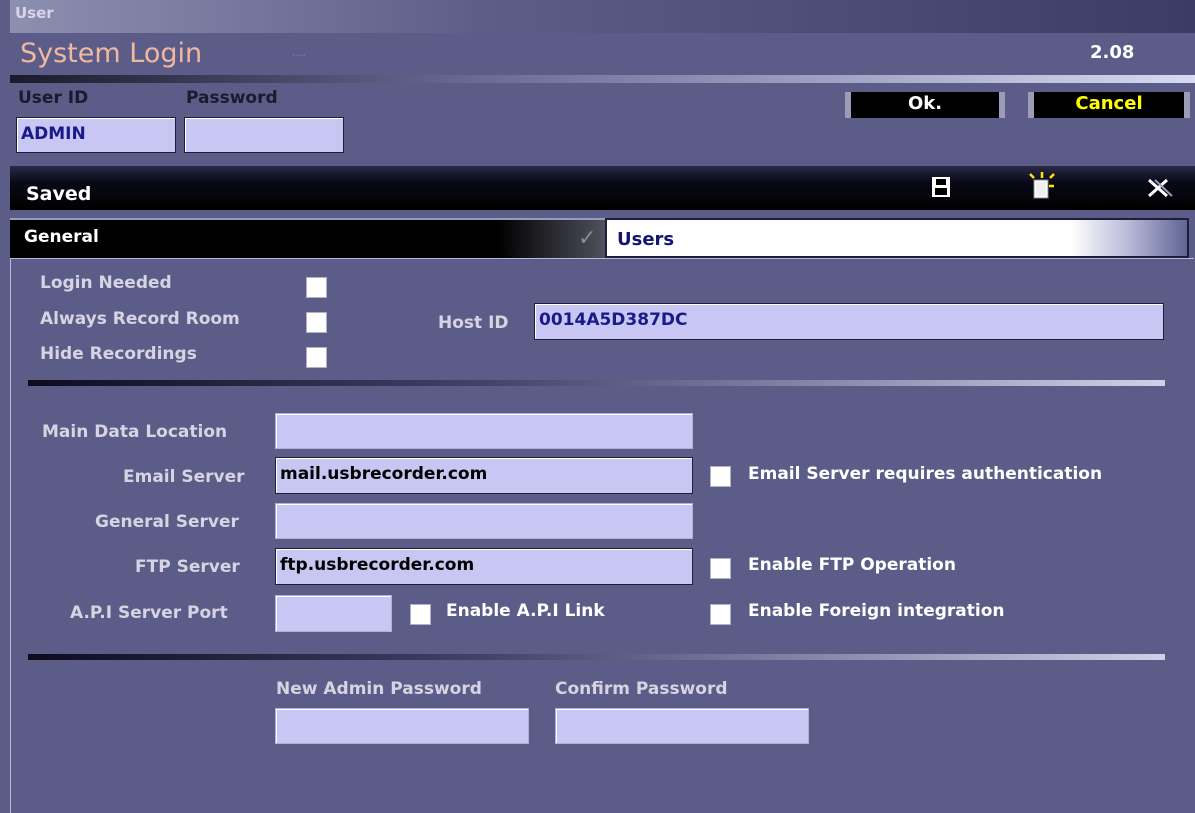  What do you see at coordinates (682, 726) in the screenshot?
I see `confirm-password-field` at bounding box center [682, 726].